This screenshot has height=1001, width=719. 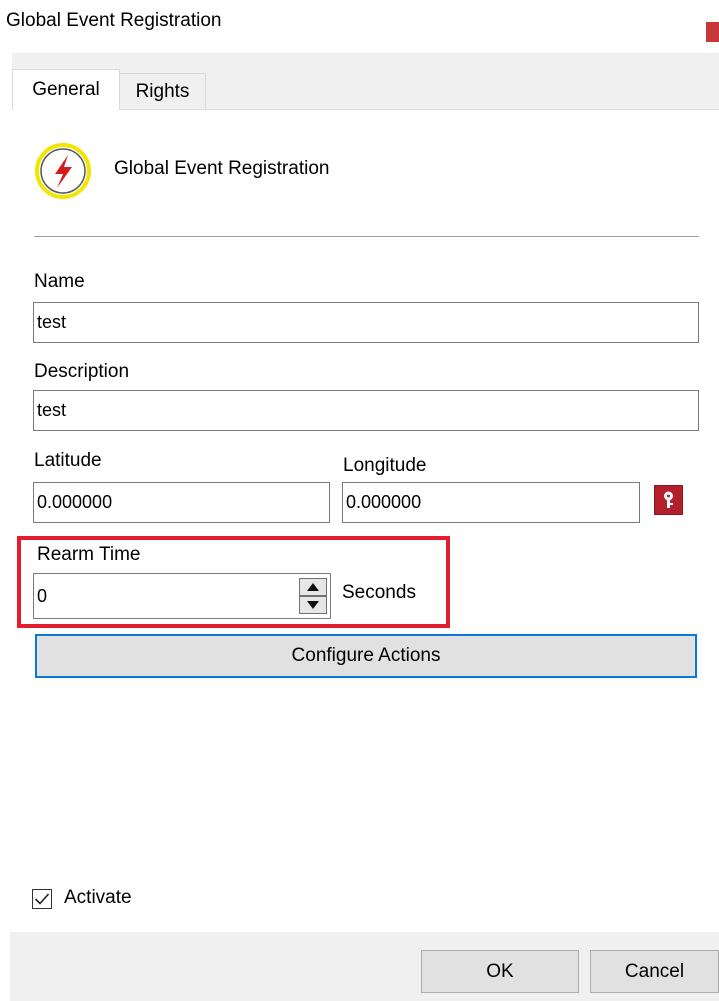 I want to click on longitude-input: 0.000000, so click(x=491, y=502).